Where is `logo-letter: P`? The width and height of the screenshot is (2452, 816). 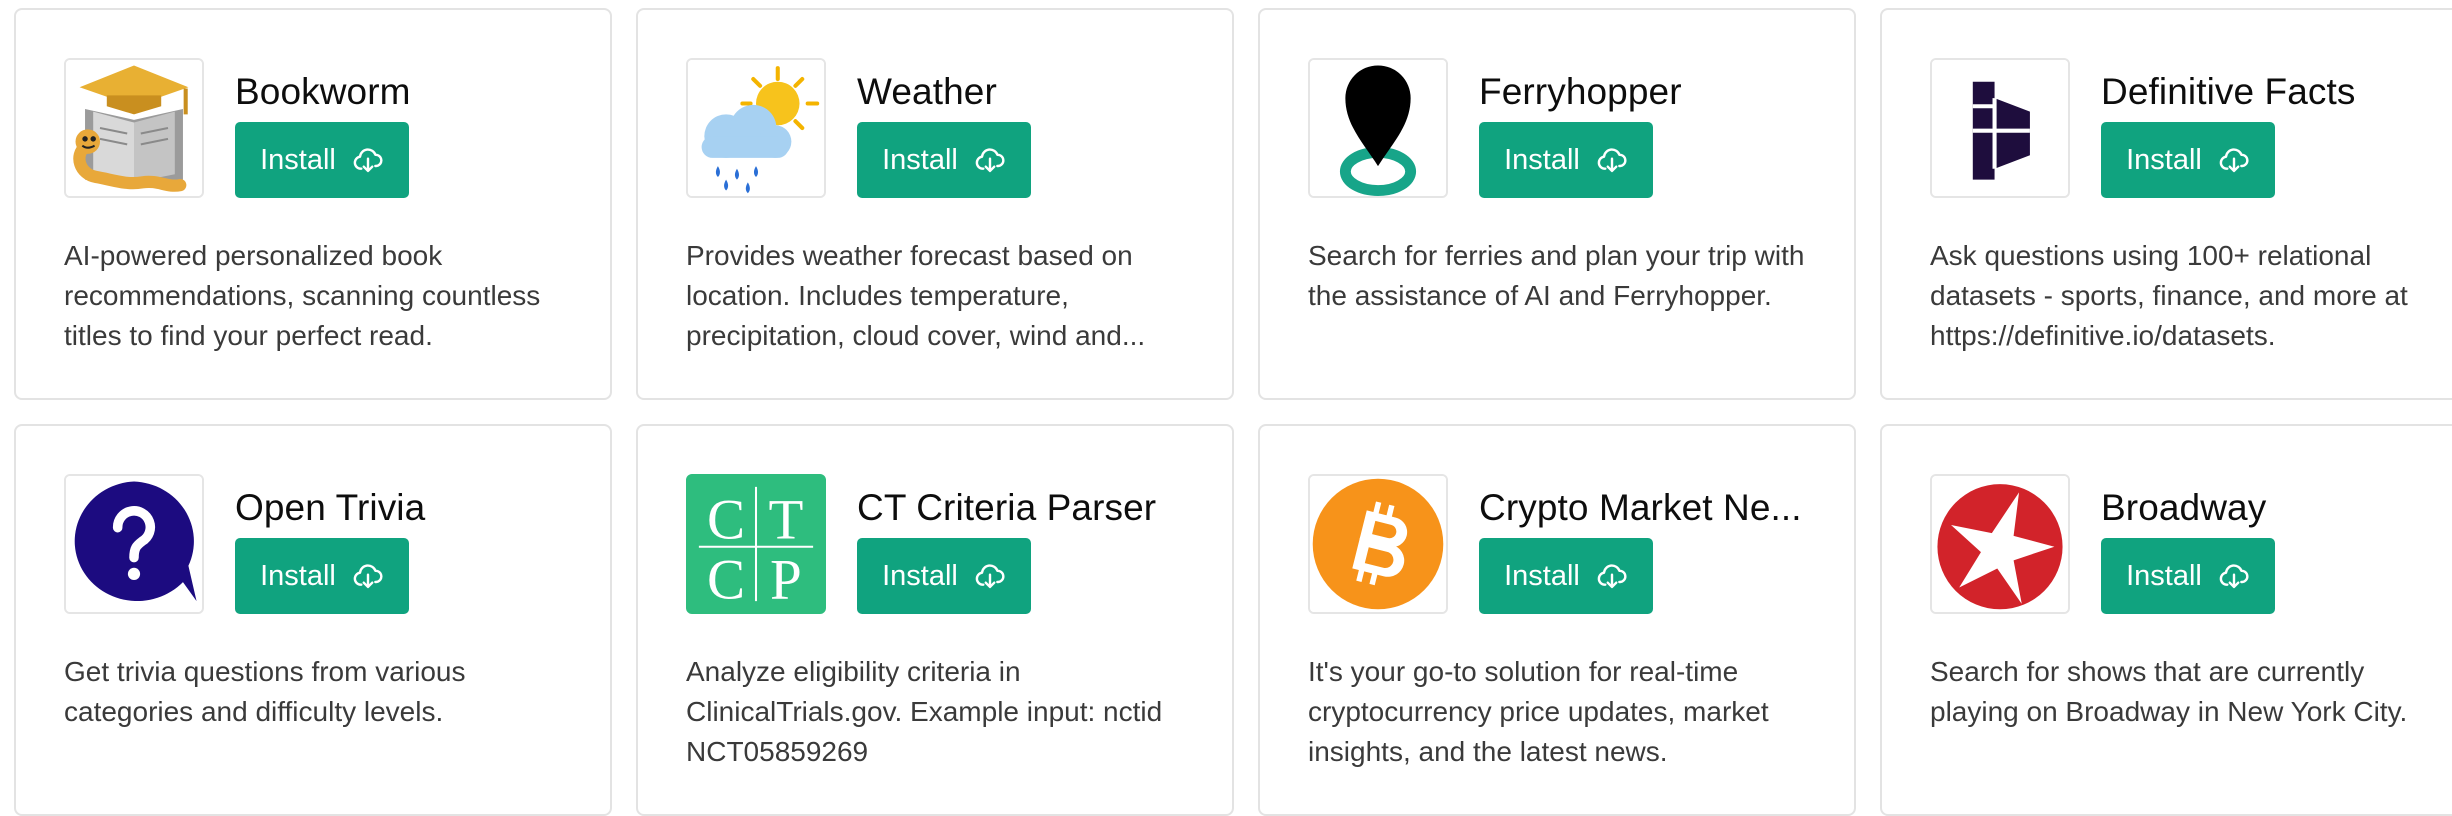
logo-letter: P is located at coordinates (786, 579).